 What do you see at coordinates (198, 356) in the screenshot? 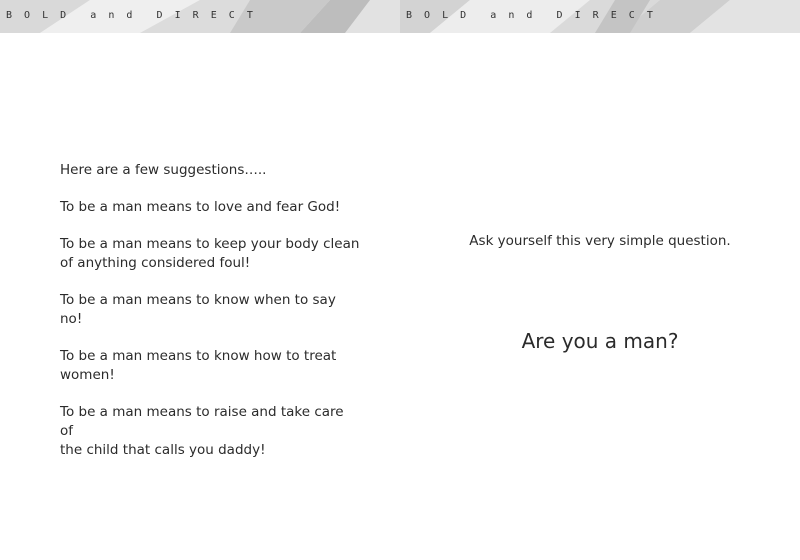
I see `suggestion-line: To be a man means to know how to treat` at bounding box center [198, 356].